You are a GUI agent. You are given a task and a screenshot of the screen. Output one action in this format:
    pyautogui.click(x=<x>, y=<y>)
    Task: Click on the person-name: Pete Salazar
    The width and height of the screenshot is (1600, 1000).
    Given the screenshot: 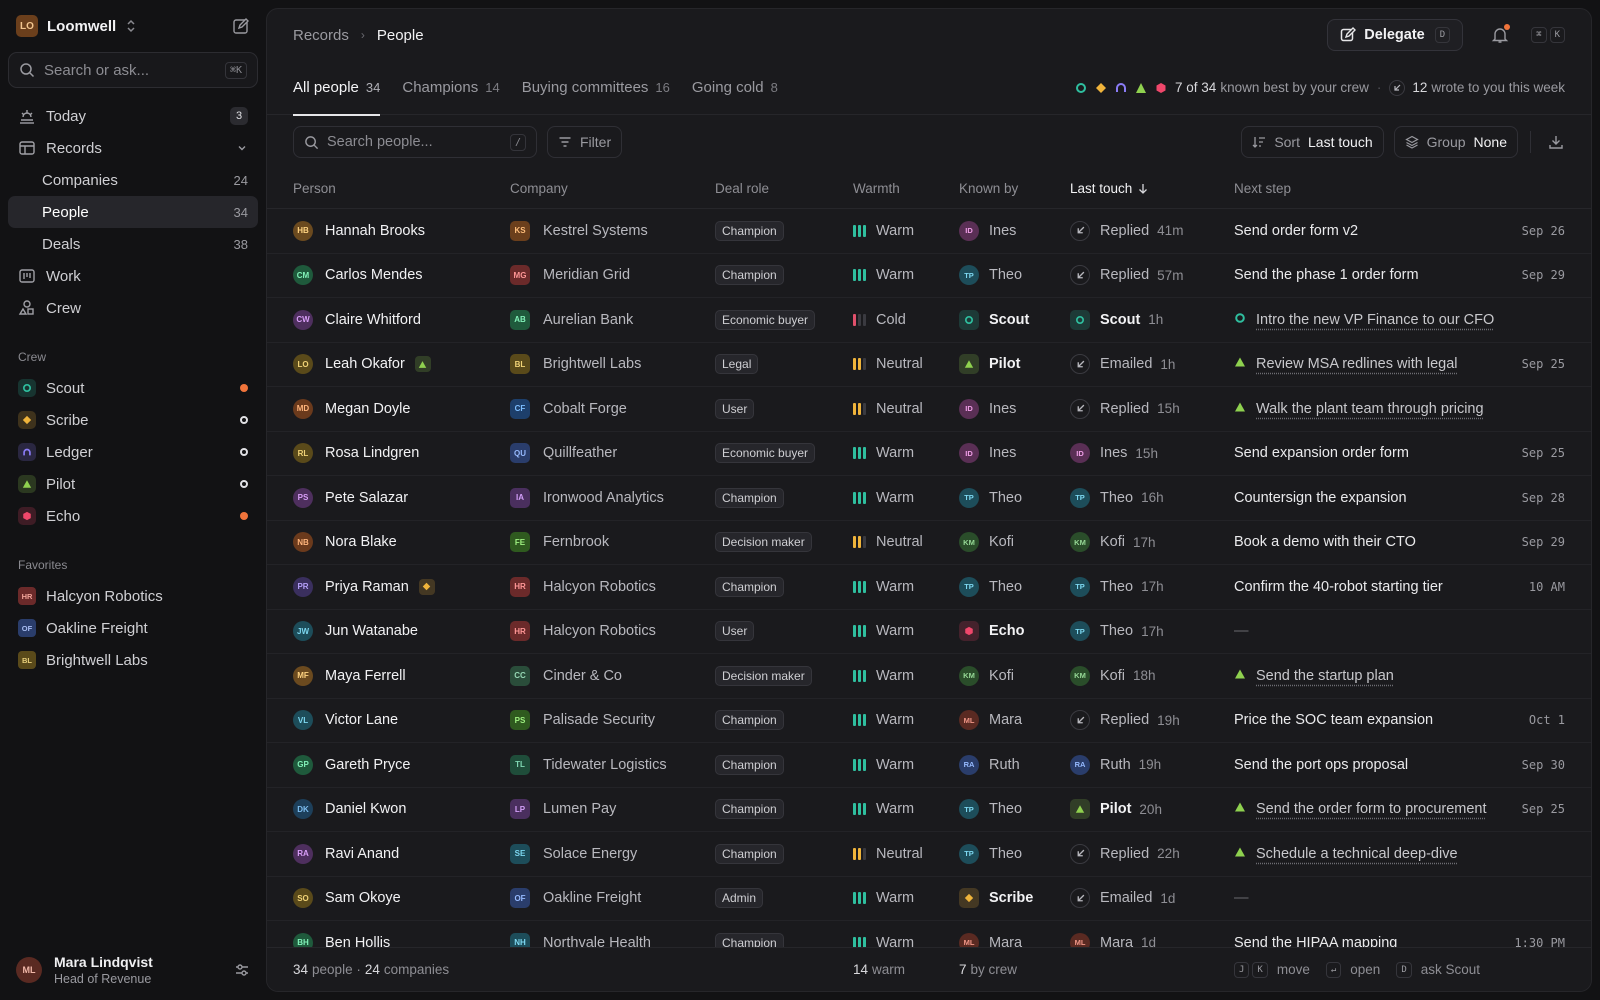 What is the action you would take?
    pyautogui.click(x=366, y=498)
    